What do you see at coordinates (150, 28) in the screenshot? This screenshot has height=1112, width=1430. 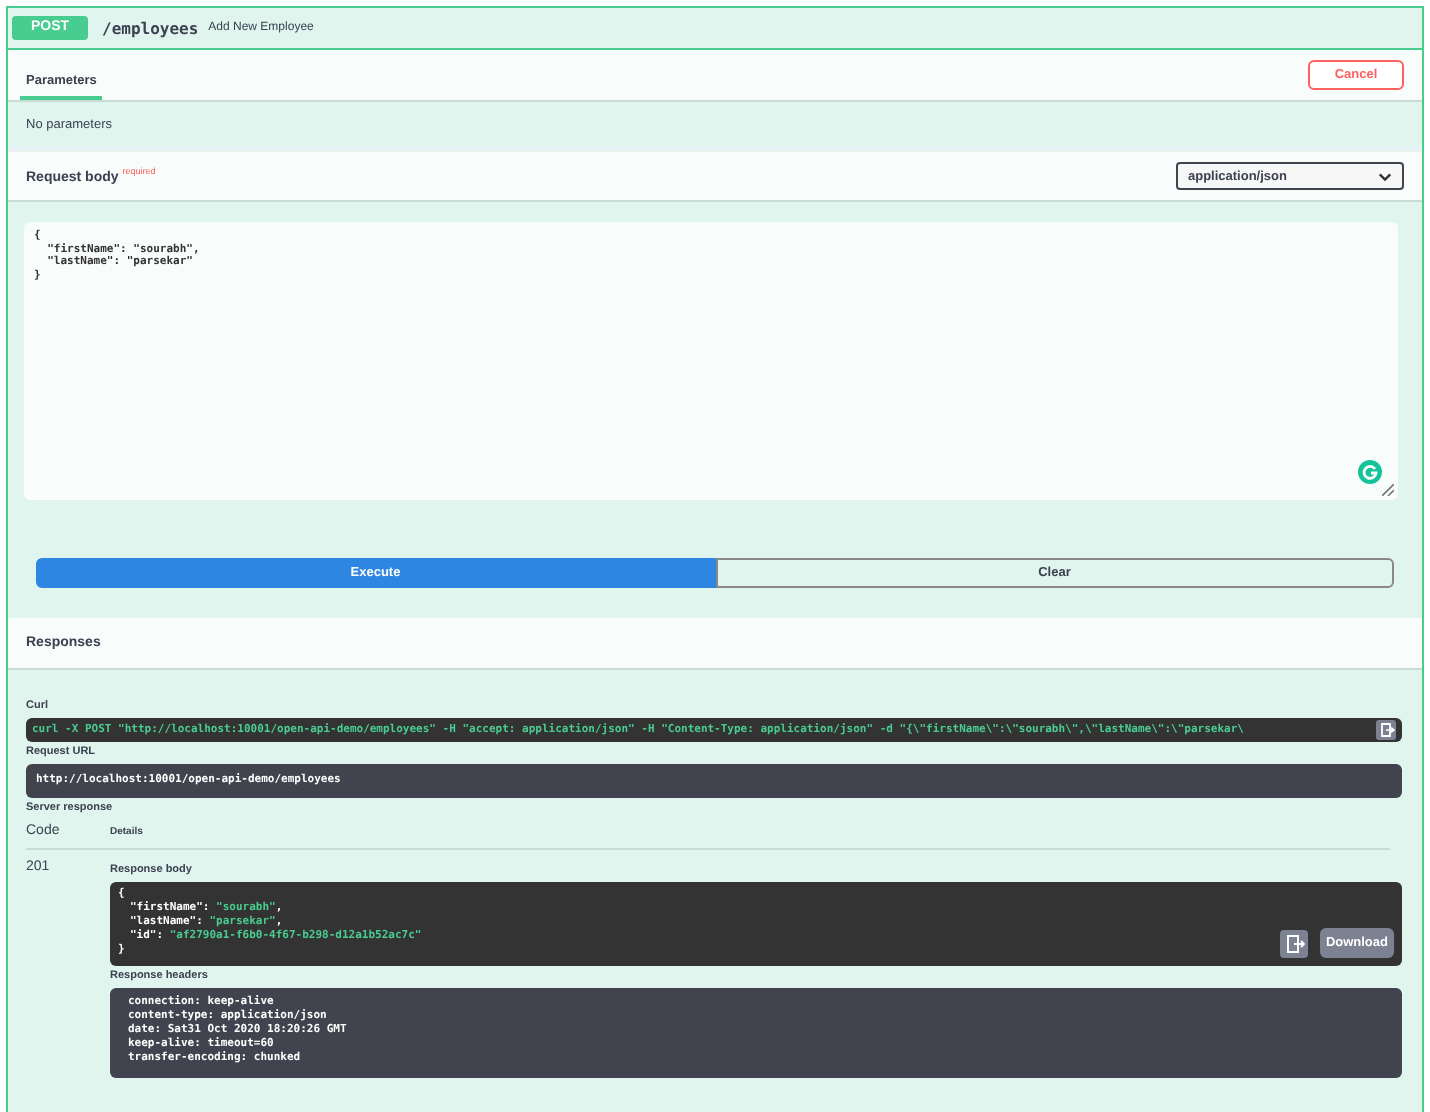 I see `endpoint-path: /employees` at bounding box center [150, 28].